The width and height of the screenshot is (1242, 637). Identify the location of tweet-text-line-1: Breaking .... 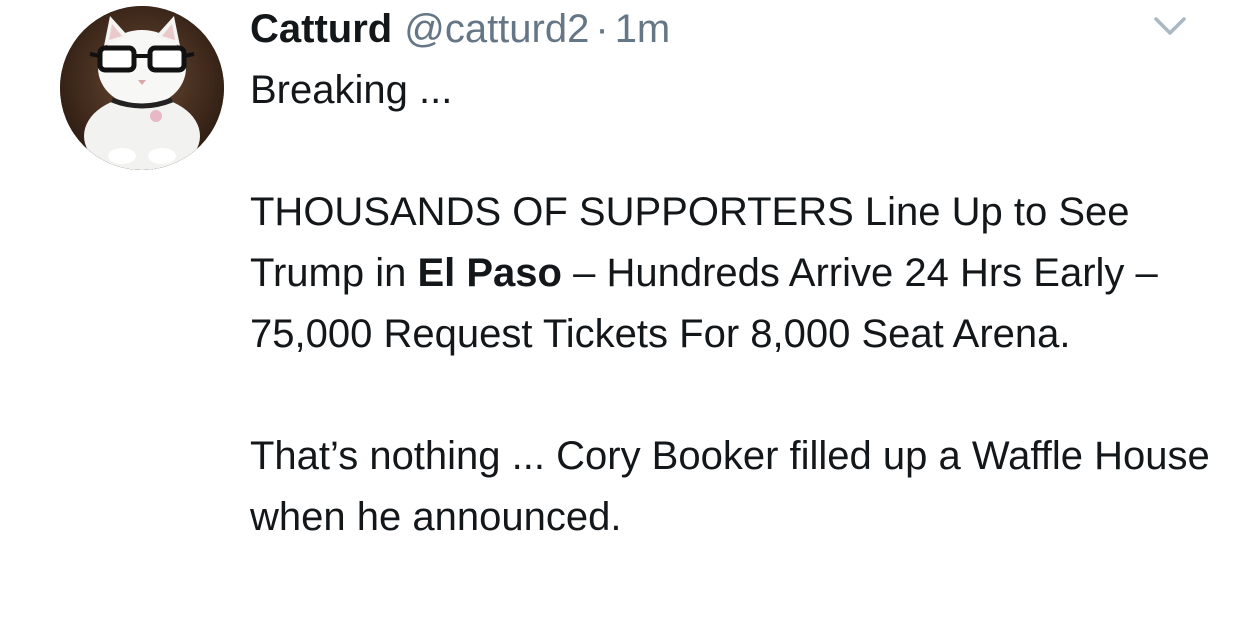
(351, 90).